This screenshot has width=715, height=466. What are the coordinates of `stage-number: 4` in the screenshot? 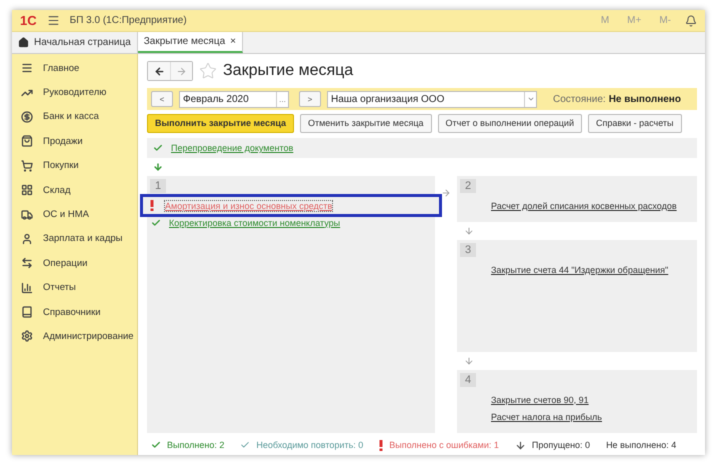 It's located at (468, 380).